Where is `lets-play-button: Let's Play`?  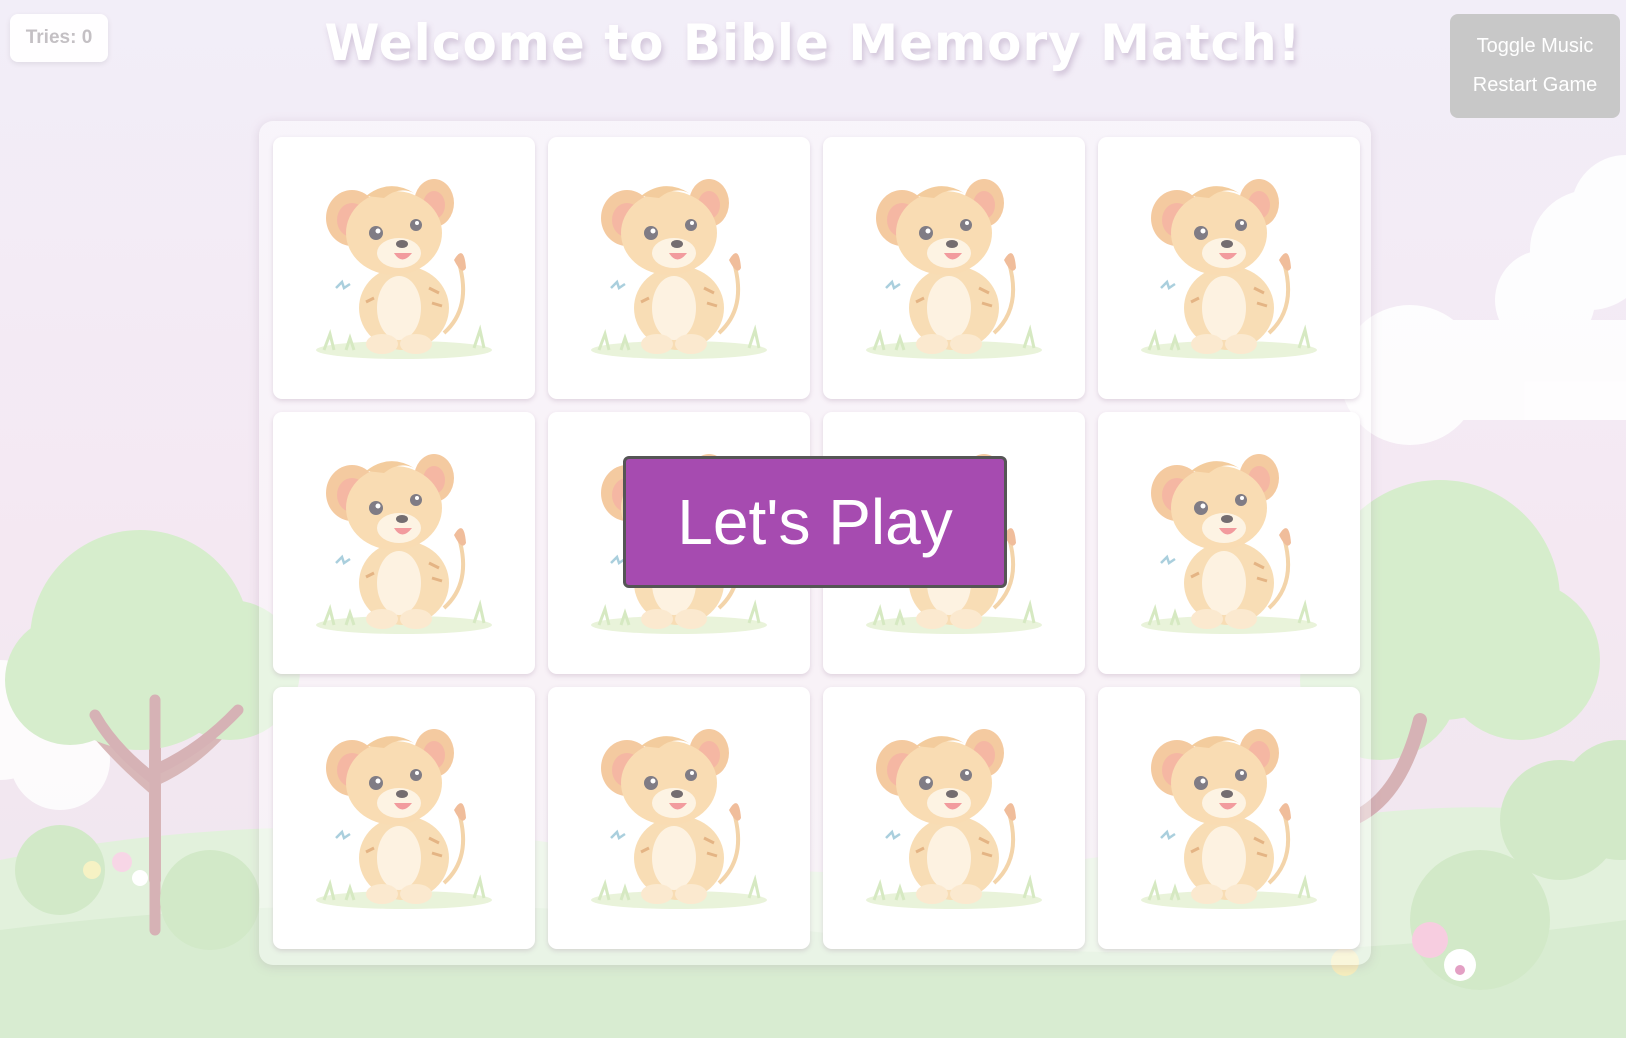 lets-play-button: Let's Play is located at coordinates (815, 522).